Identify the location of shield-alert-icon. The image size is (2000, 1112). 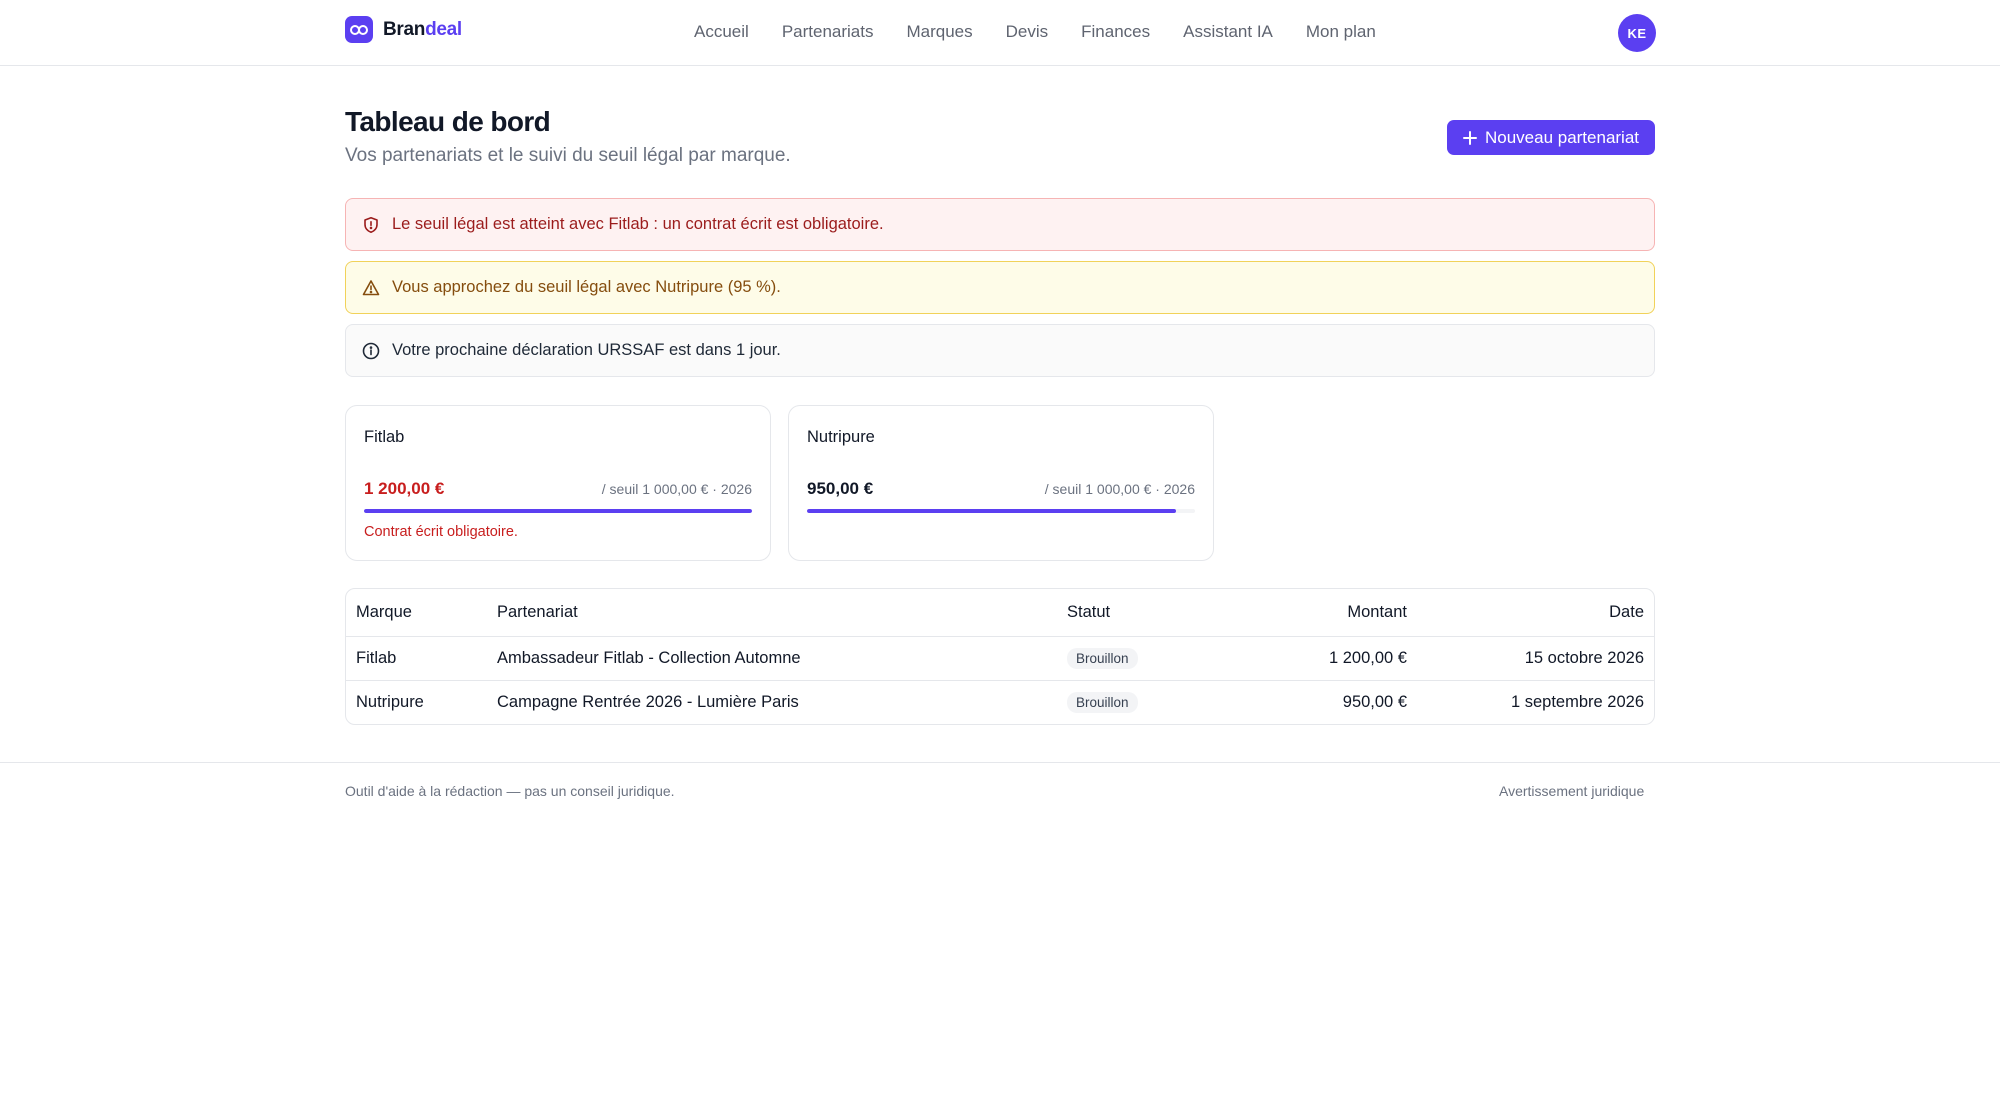
(371, 225).